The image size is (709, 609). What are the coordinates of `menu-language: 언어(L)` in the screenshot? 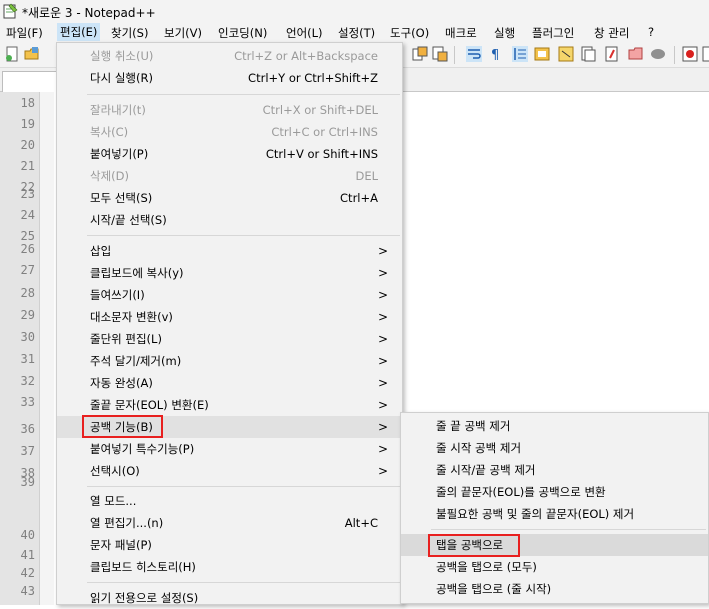 It's located at (304, 33).